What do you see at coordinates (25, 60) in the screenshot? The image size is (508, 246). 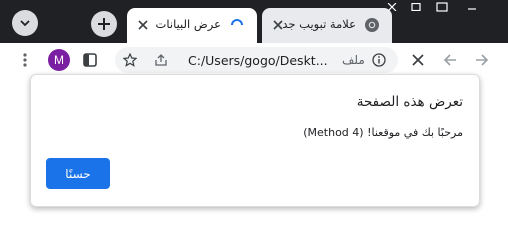 I see `menu-dots-icon` at bounding box center [25, 60].